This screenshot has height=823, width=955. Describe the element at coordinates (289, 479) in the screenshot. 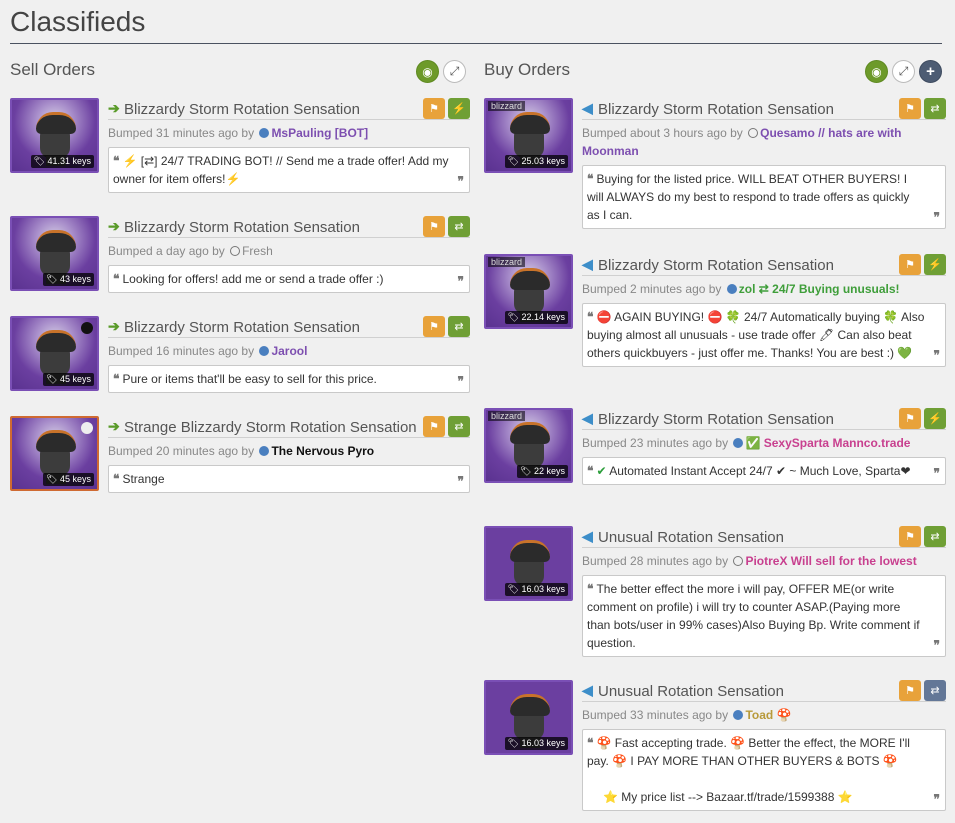

I see `listing-message: ❝ Strange ❞` at that location.